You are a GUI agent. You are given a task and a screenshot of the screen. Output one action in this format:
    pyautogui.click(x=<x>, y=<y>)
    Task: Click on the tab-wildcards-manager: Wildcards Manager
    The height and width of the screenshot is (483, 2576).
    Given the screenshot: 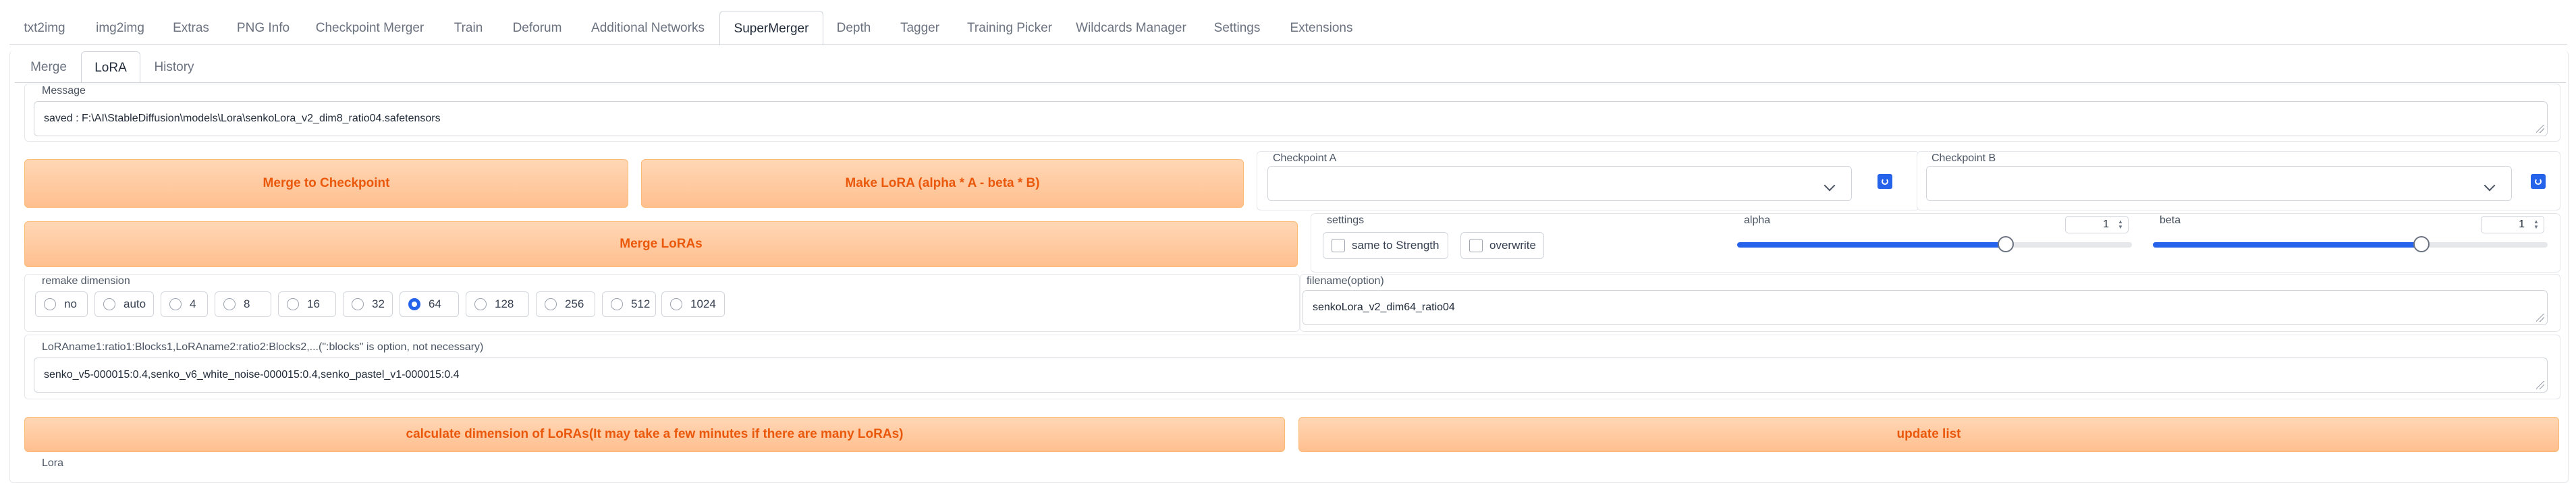 What is the action you would take?
    pyautogui.click(x=1131, y=28)
    